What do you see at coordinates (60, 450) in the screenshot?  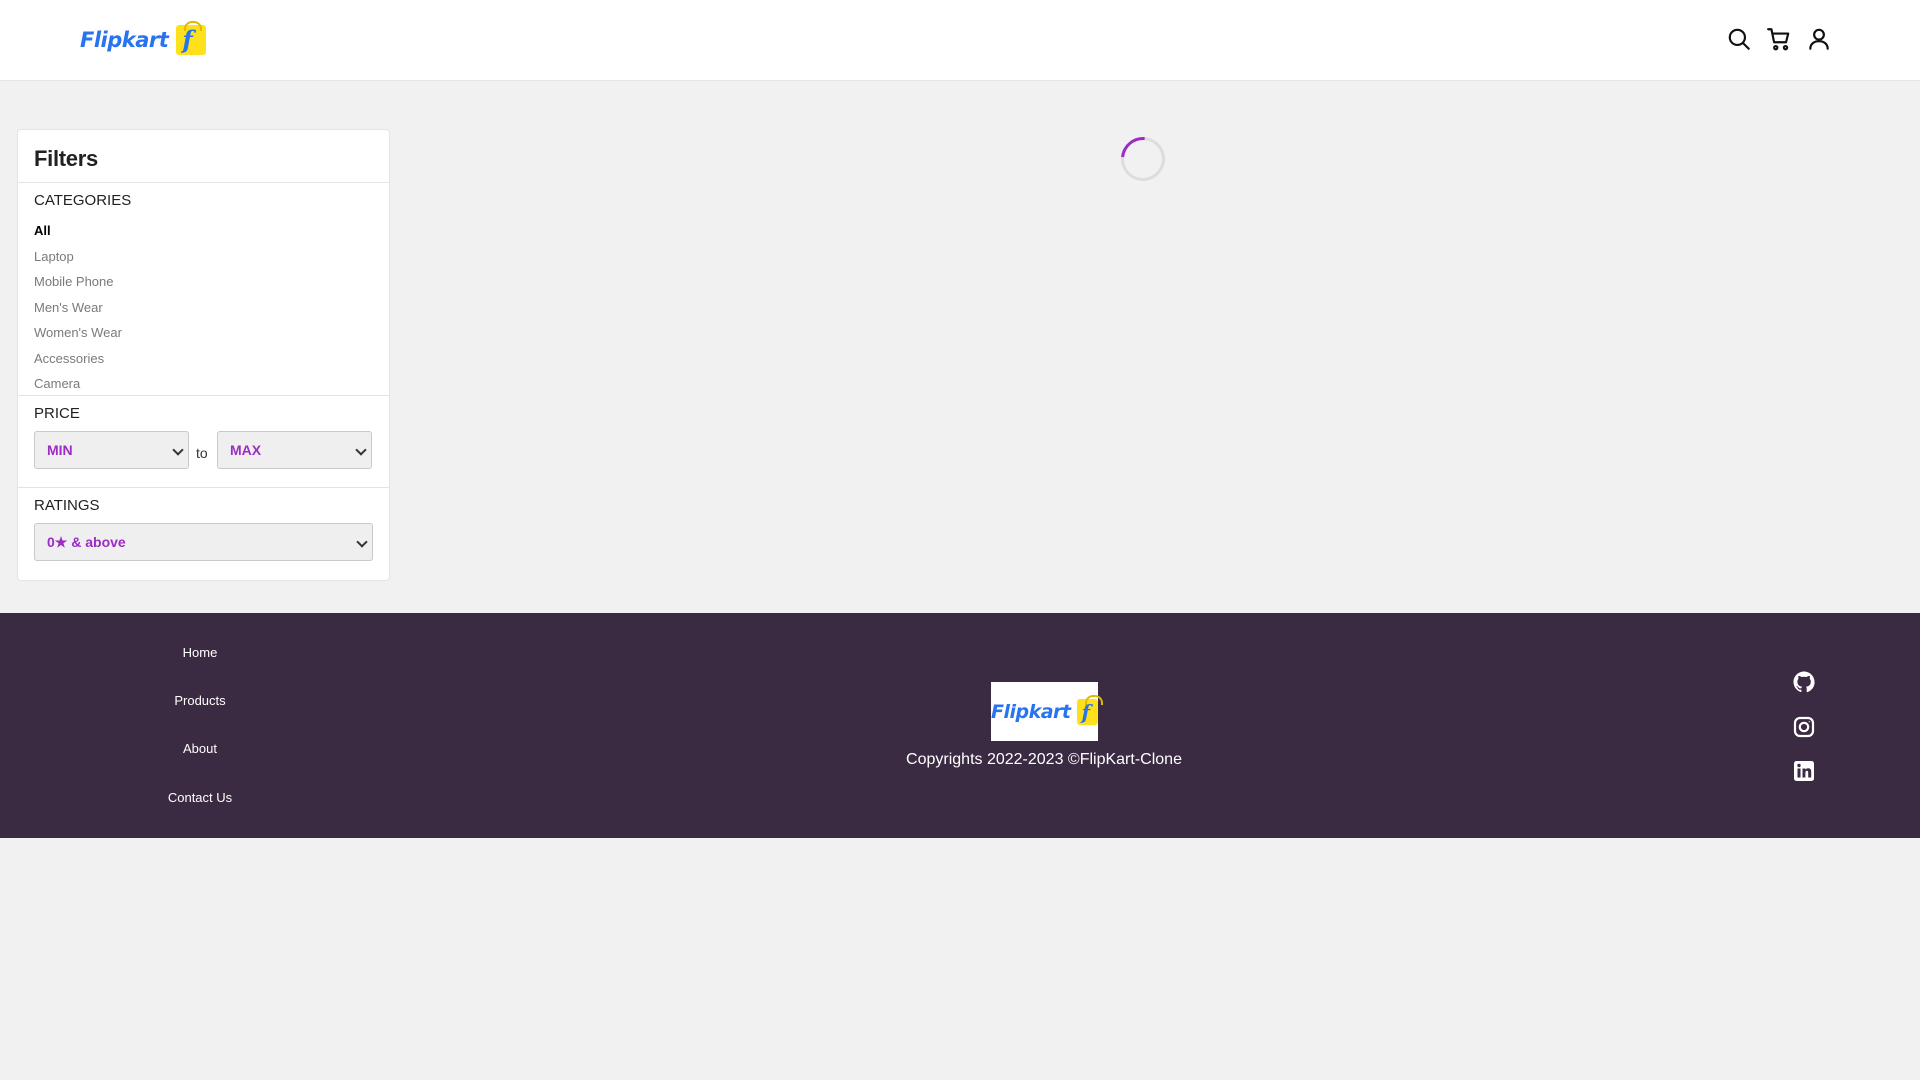 I see `price-min-value: MIN` at bounding box center [60, 450].